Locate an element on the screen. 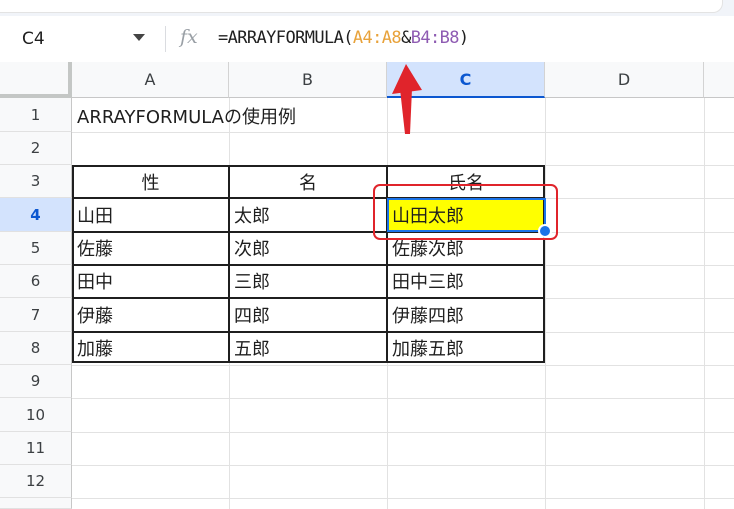 Image resolution: width=734 pixels, height=509 pixels. cell-a1: ARRAYFORMULAの使用例 is located at coordinates (229, 115).